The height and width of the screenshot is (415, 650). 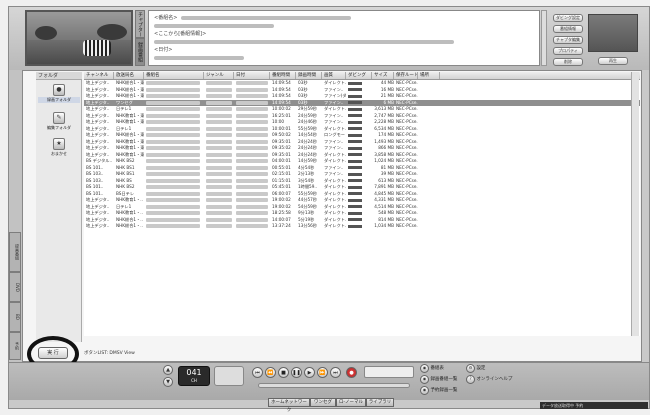 What do you see at coordinates (323, 402) in the screenshot?
I see `nav-tab-oneseg: ワンセグ` at bounding box center [323, 402].